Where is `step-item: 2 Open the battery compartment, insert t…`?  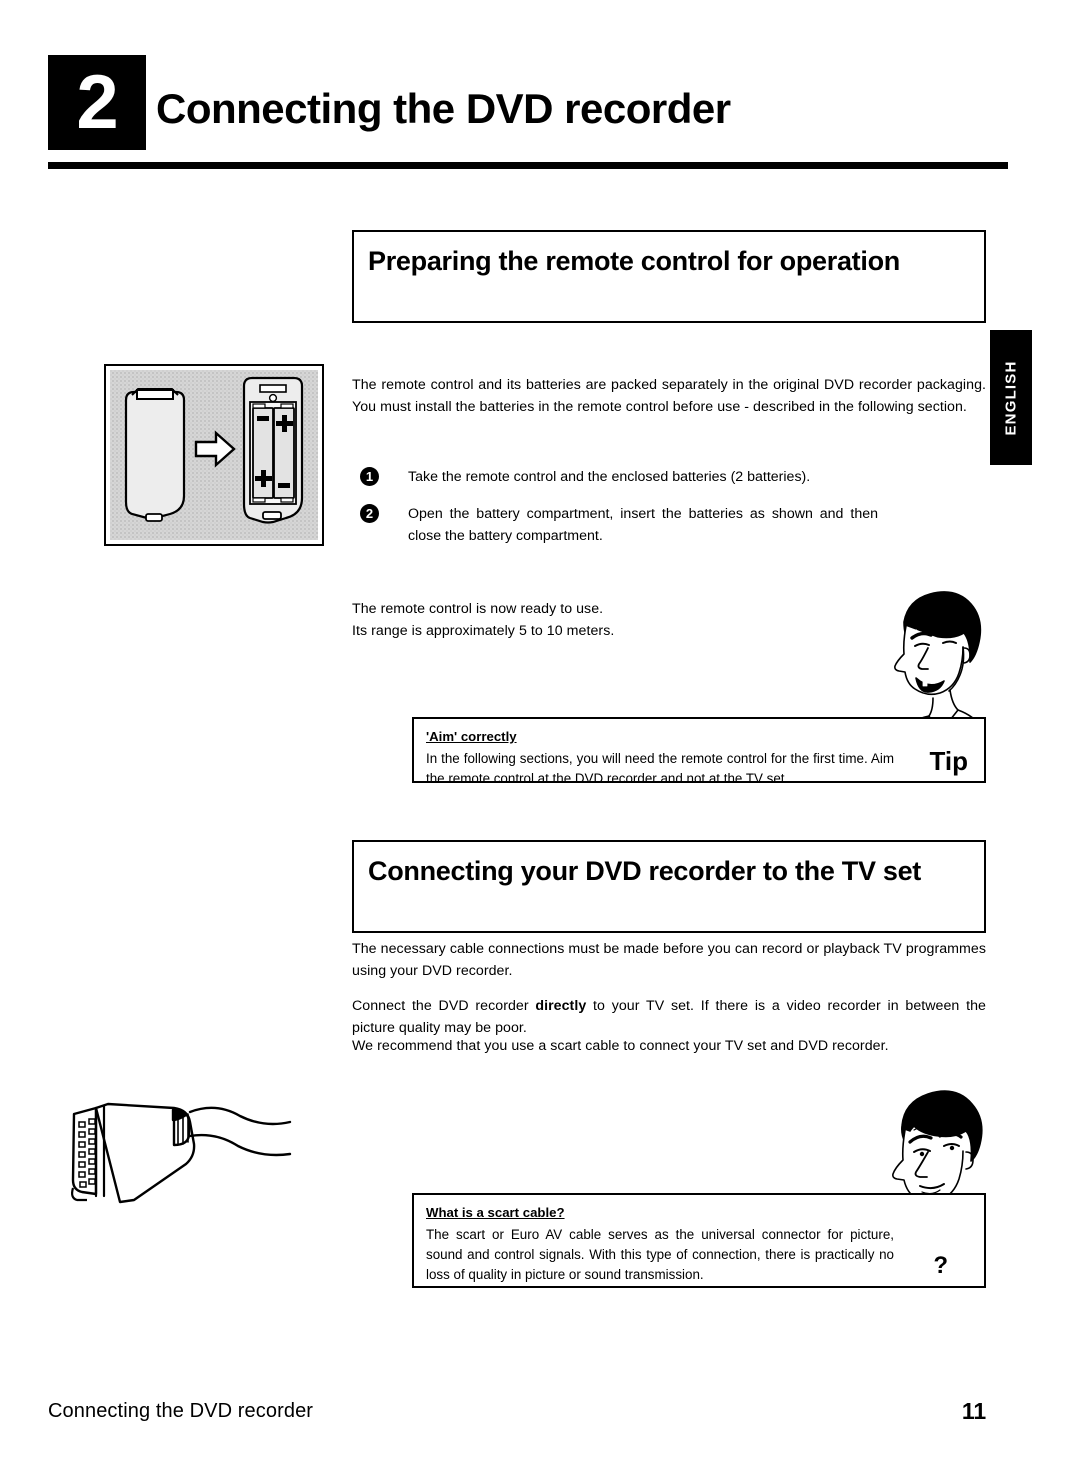 step-item: 2 Open the battery compartment, insert t… is located at coordinates (673, 525).